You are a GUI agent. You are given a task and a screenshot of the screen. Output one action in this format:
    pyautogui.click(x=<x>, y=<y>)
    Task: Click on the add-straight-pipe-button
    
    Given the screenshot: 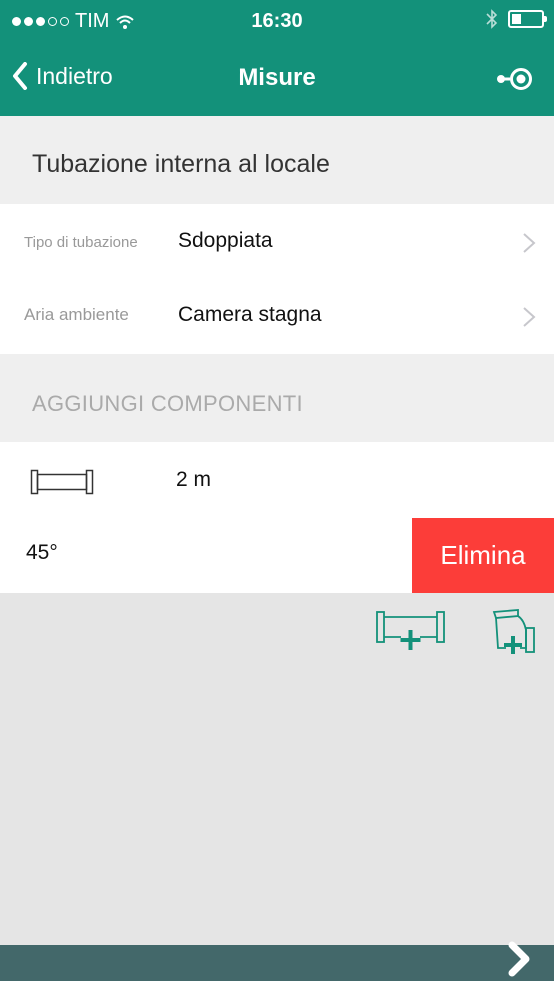 What is the action you would take?
    pyautogui.click(x=411, y=634)
    